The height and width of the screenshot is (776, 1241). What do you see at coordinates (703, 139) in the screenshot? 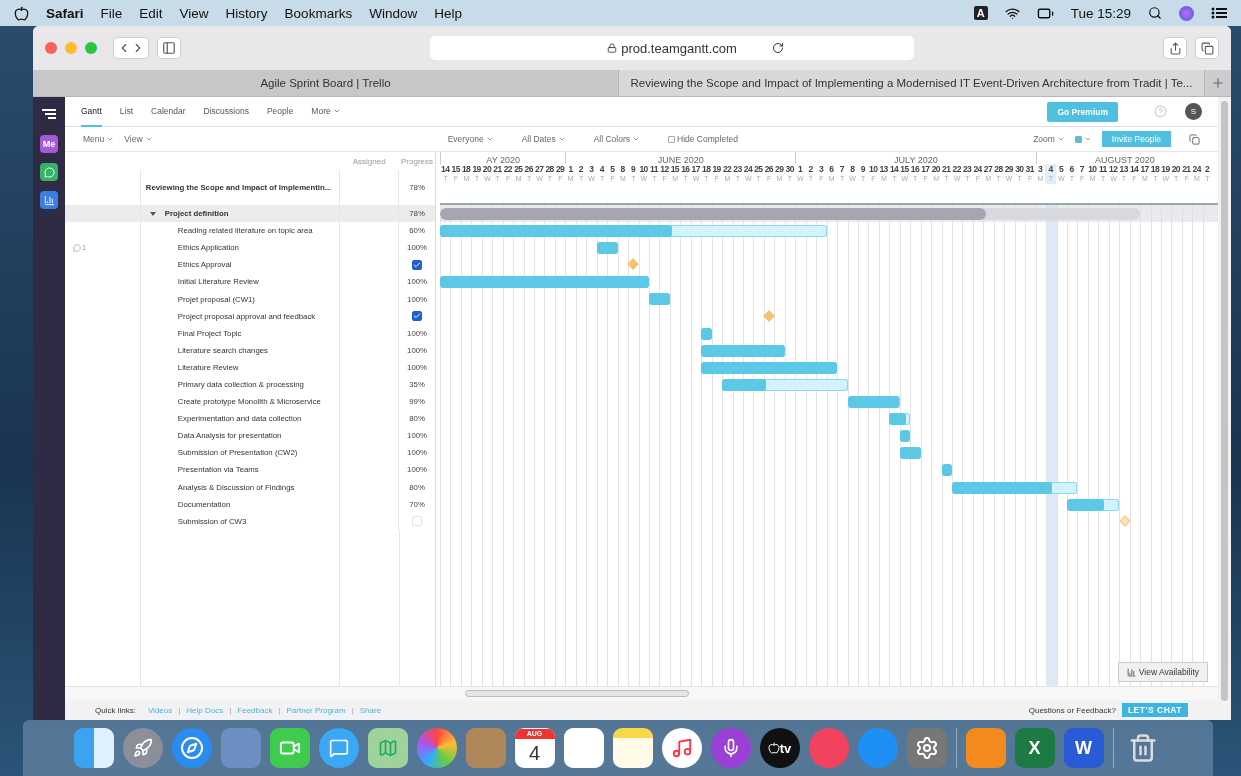
I see `hide-completed-toggle: Hide Completed` at bounding box center [703, 139].